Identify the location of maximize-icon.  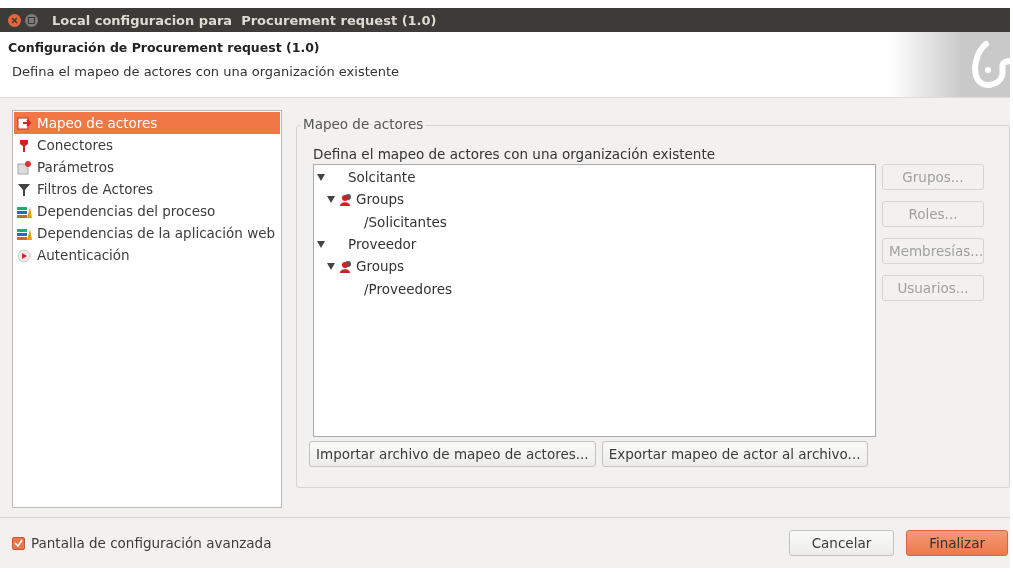
(31, 20).